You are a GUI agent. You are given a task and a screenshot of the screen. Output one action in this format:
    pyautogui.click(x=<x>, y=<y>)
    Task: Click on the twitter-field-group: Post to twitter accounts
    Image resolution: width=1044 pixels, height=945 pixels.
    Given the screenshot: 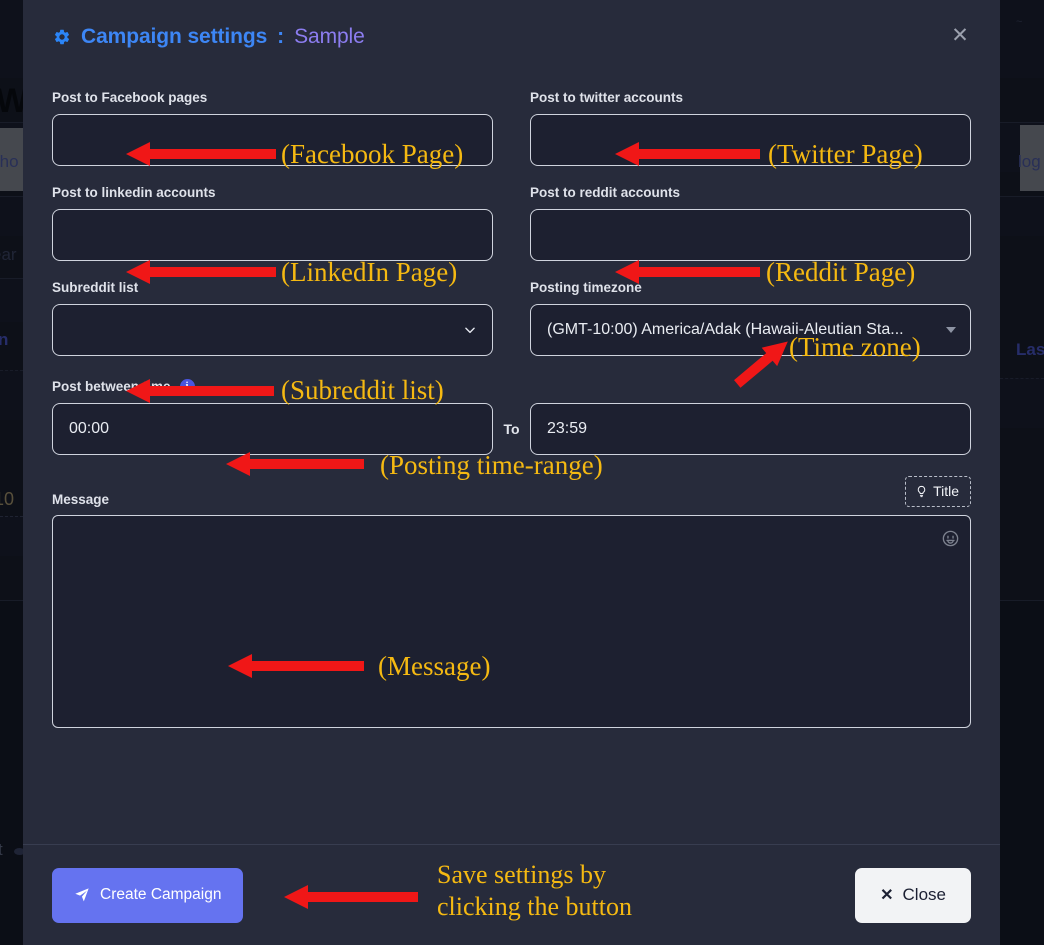 What is the action you would take?
    pyautogui.click(x=750, y=128)
    